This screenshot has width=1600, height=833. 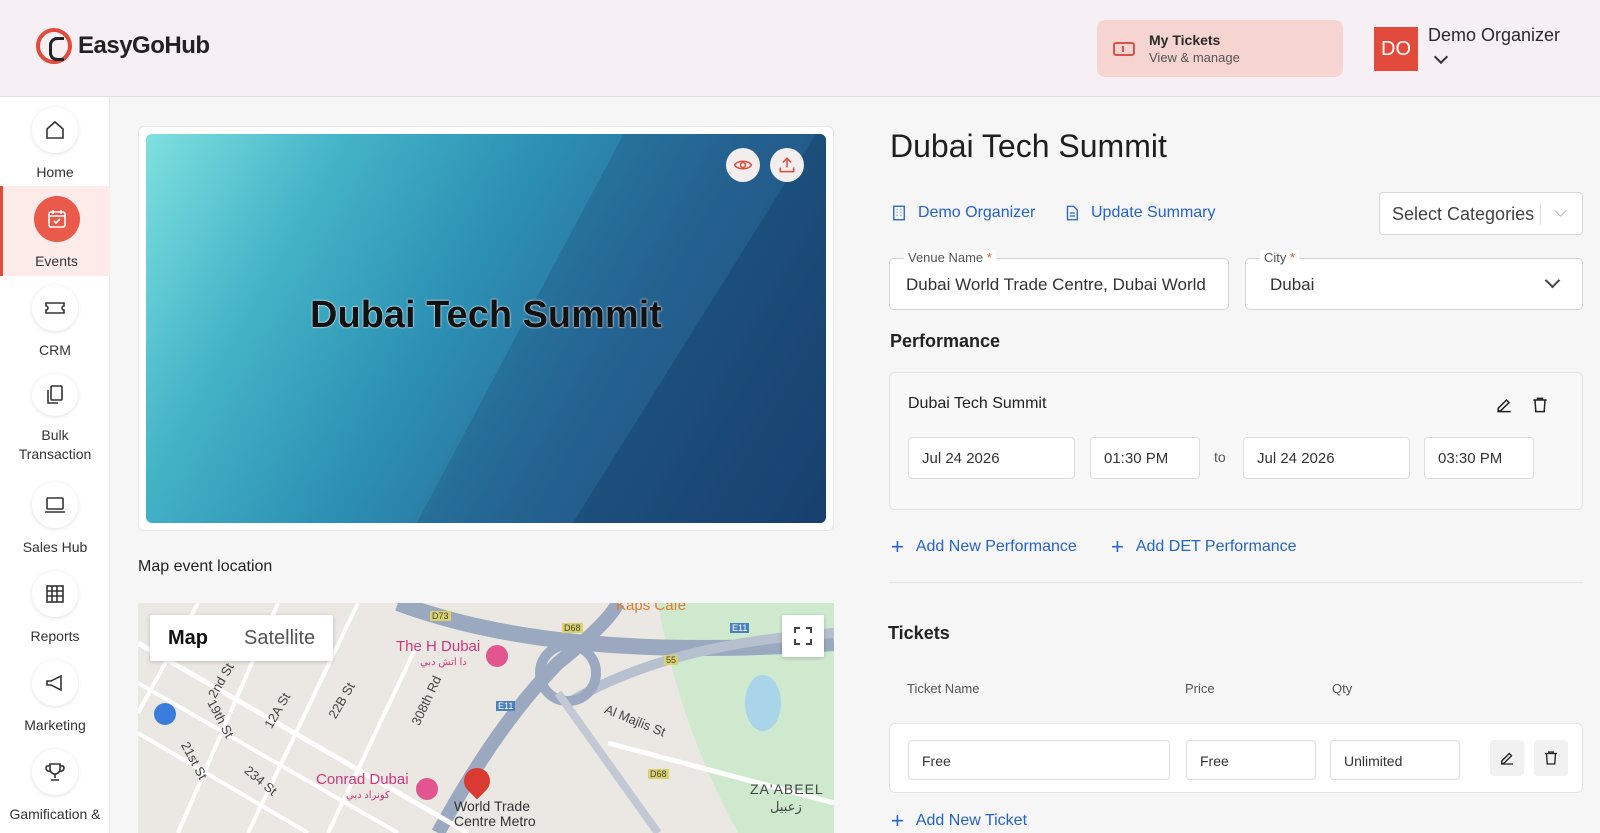 I want to click on user-name: Demo Organizer, so click(x=1494, y=35).